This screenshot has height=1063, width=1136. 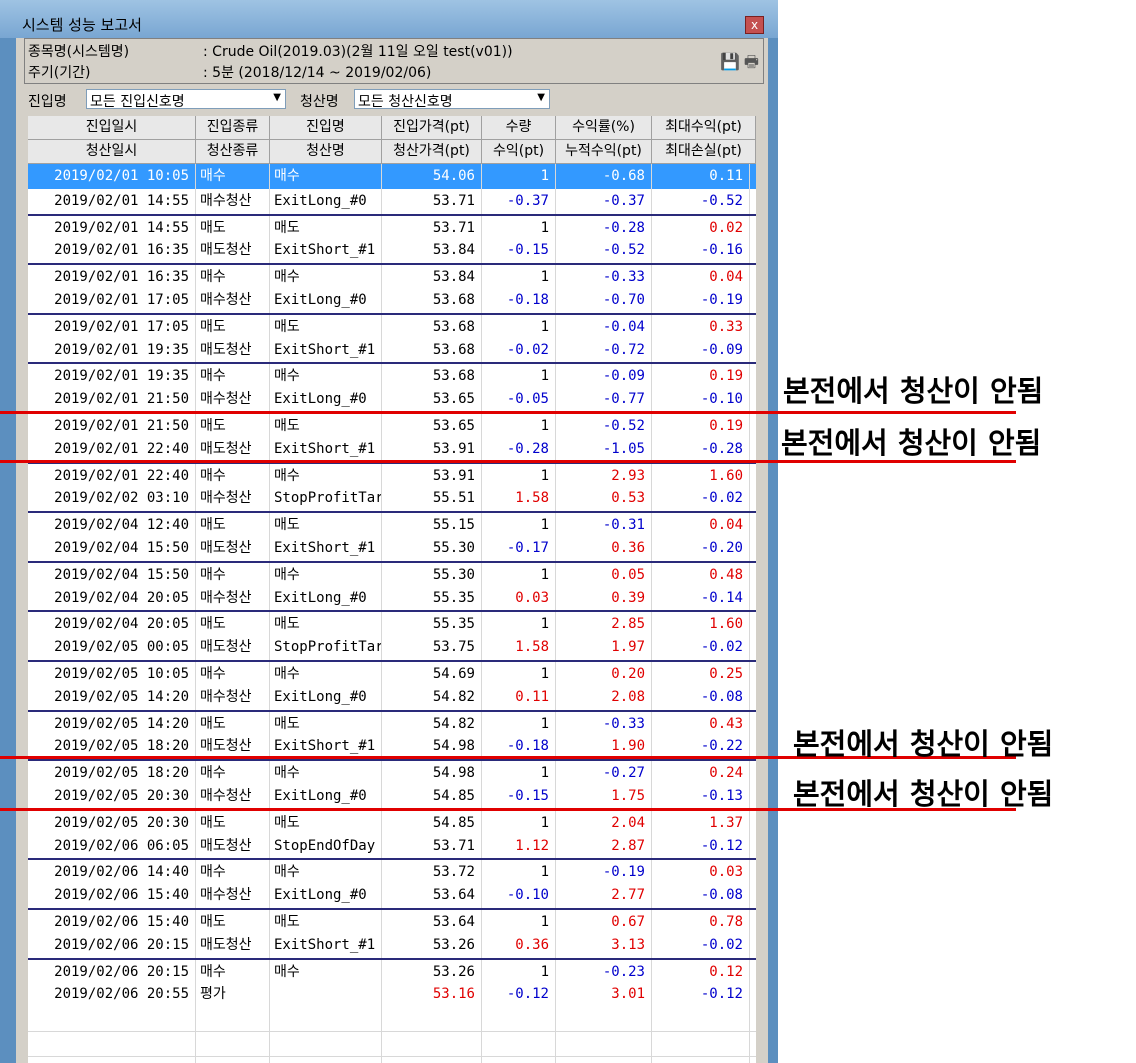 What do you see at coordinates (233, 201) in the screenshot?
I see `table-cell: 매수청산` at bounding box center [233, 201].